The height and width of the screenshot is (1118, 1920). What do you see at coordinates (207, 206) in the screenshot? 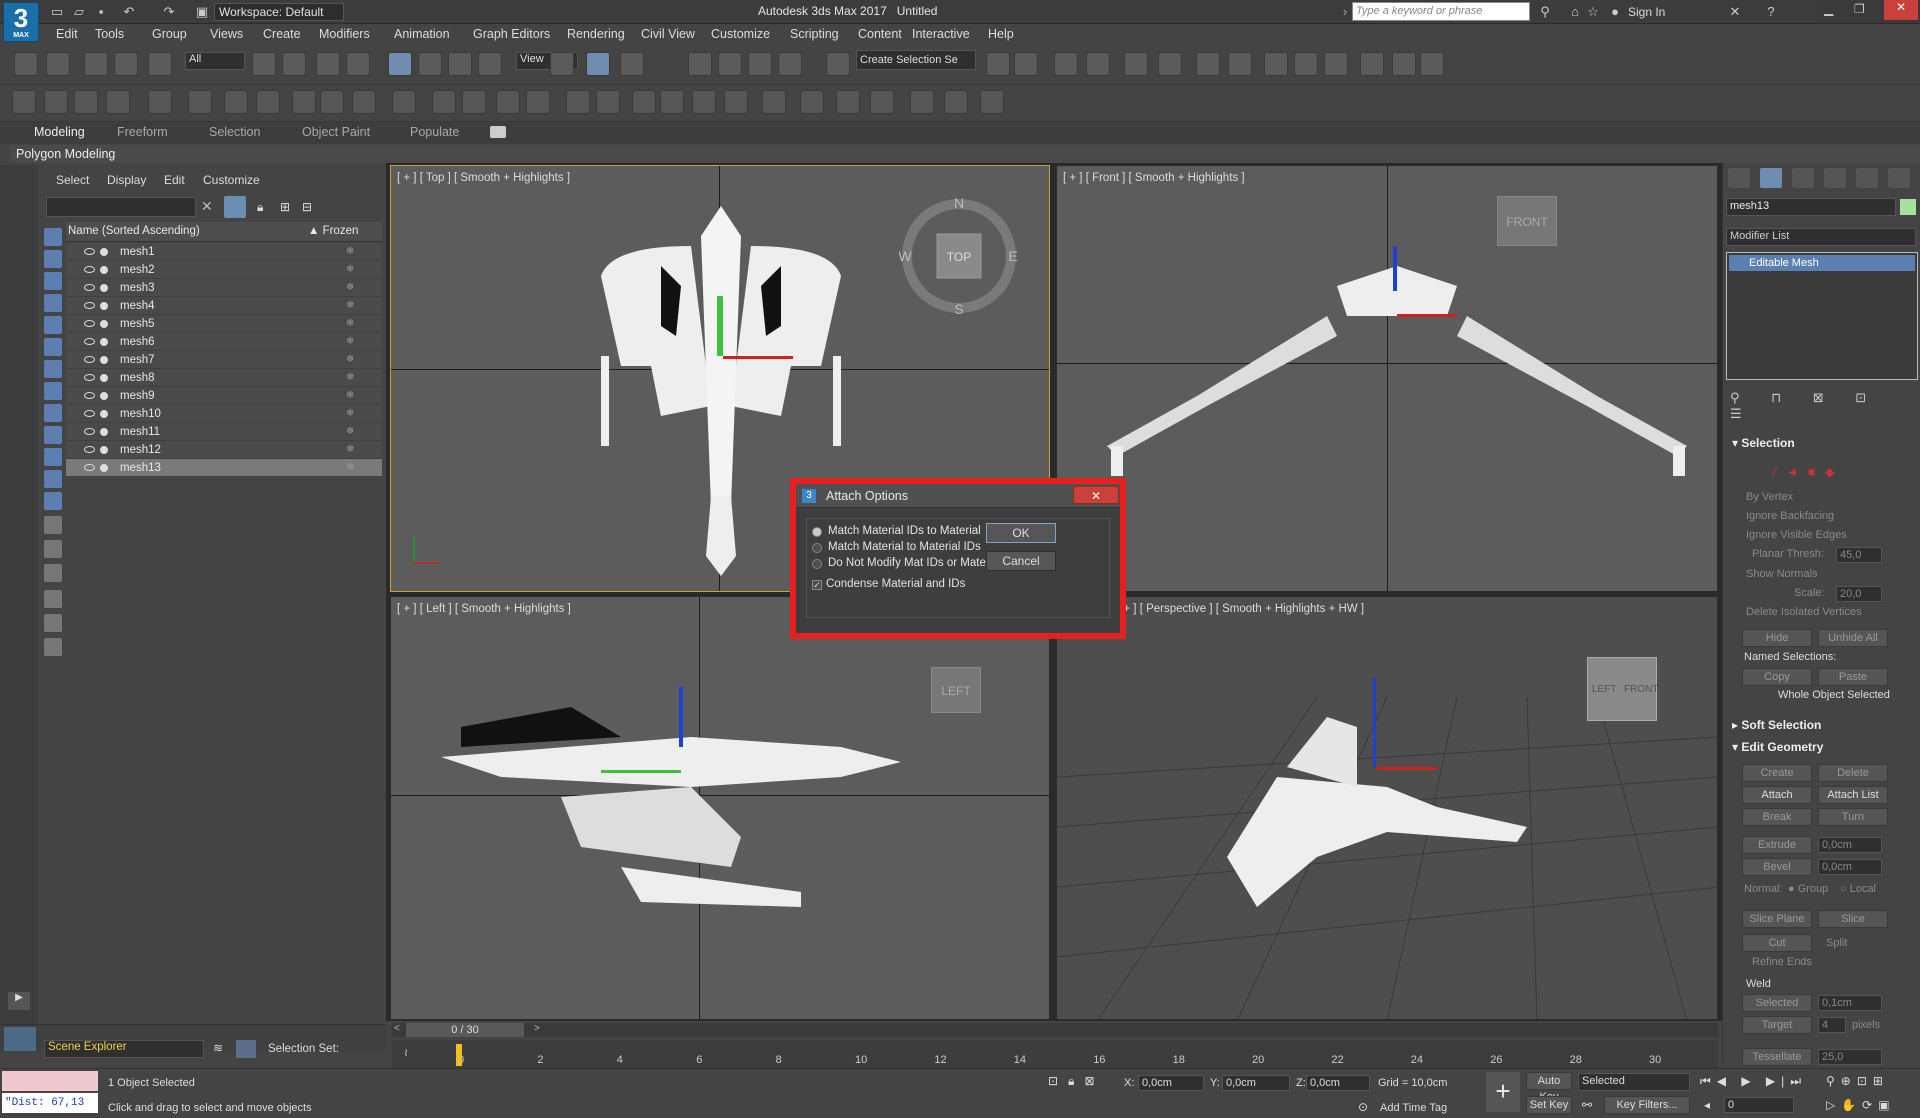
I see `clear-search-icon: ✕` at bounding box center [207, 206].